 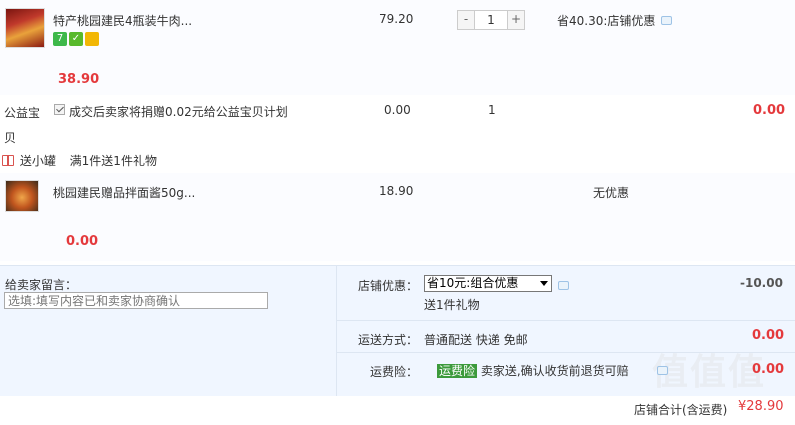 I want to click on item-1-price: 79.20, so click(x=396, y=19).